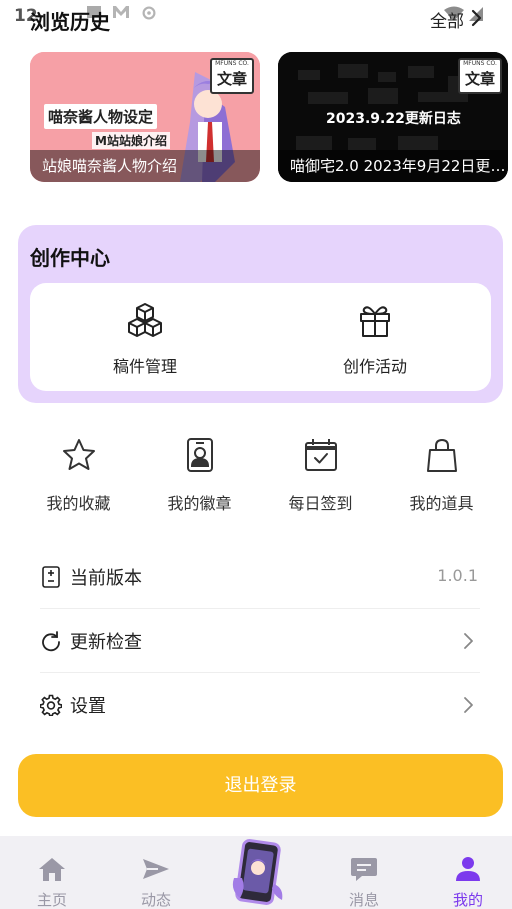 This screenshot has width=512, height=909. Describe the element at coordinates (156, 869) in the screenshot. I see `send-icon` at that location.